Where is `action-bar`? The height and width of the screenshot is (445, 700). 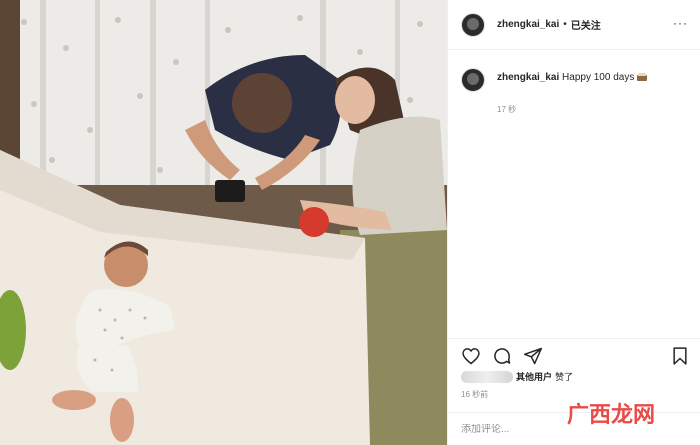 action-bar is located at coordinates (574, 355).